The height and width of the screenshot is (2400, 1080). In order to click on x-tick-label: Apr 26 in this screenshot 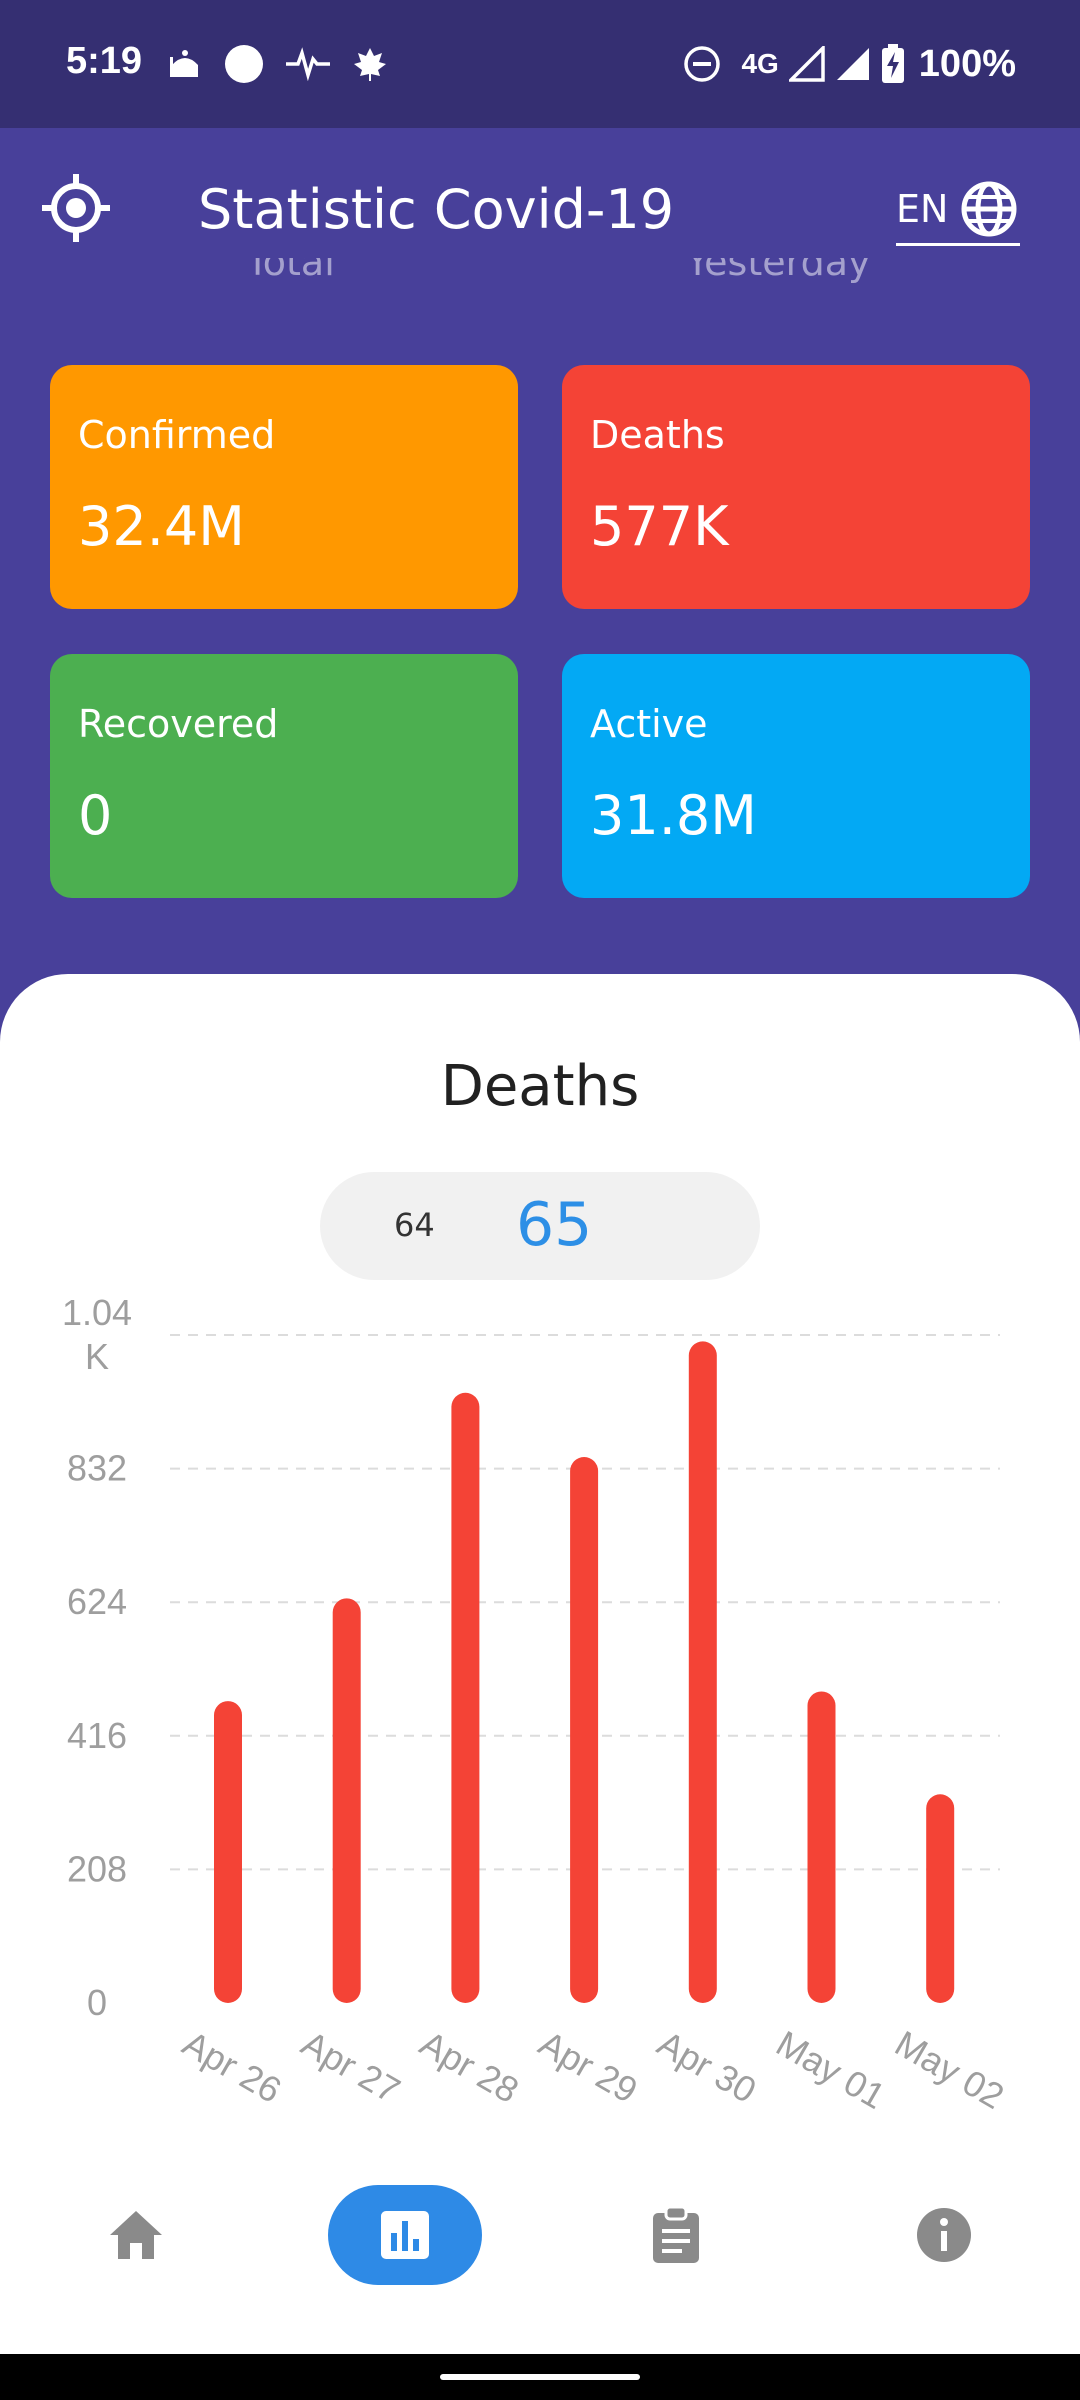, I will do `click(232, 2066)`.